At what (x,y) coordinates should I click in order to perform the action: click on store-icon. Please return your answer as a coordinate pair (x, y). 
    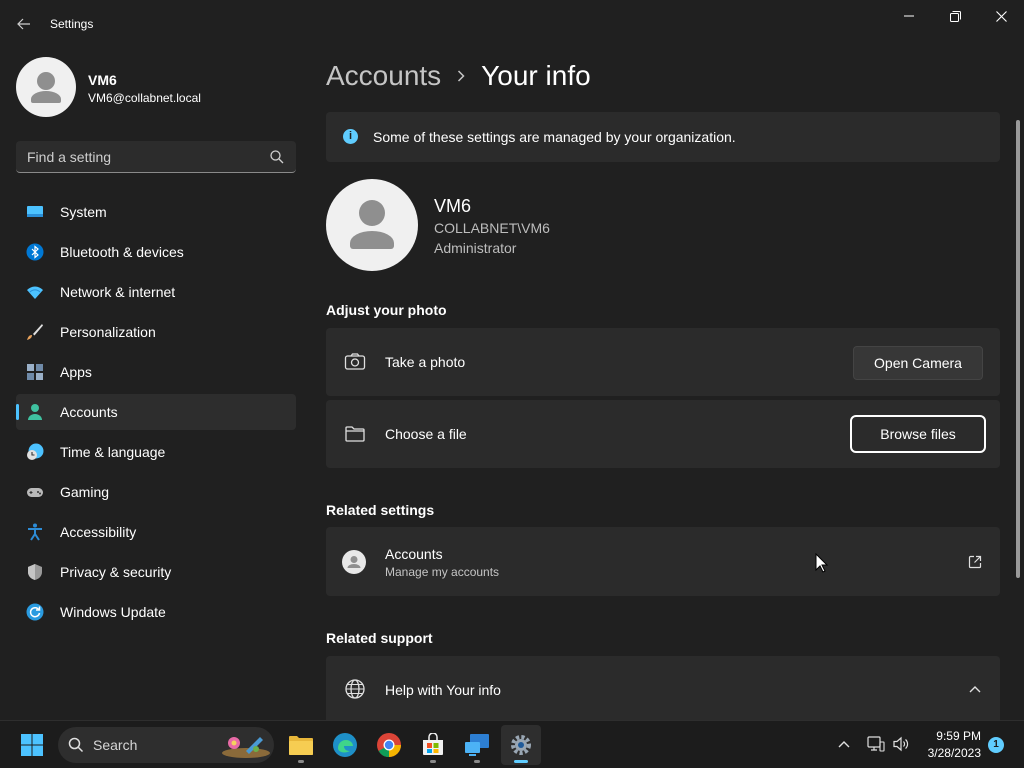
    Looking at the image, I should click on (433, 744).